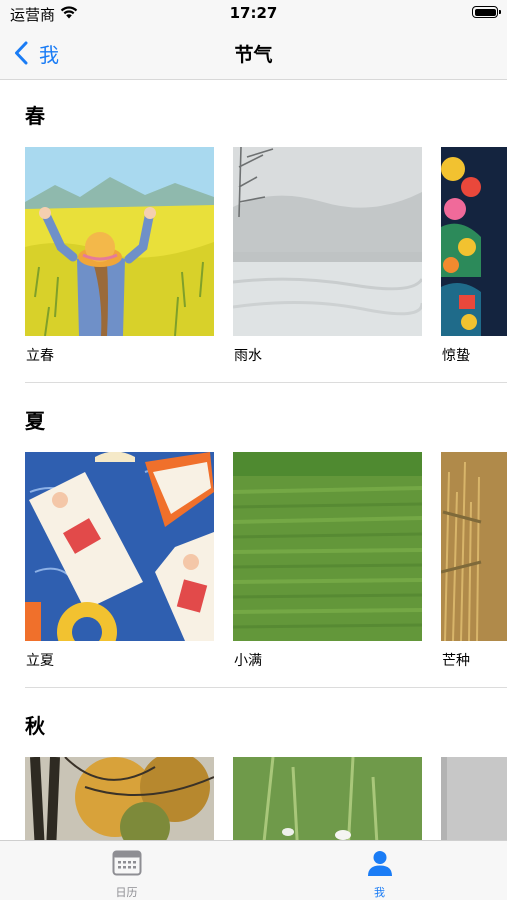  What do you see at coordinates (35, 421) in the screenshot?
I see `season-heading-summer: 夏` at bounding box center [35, 421].